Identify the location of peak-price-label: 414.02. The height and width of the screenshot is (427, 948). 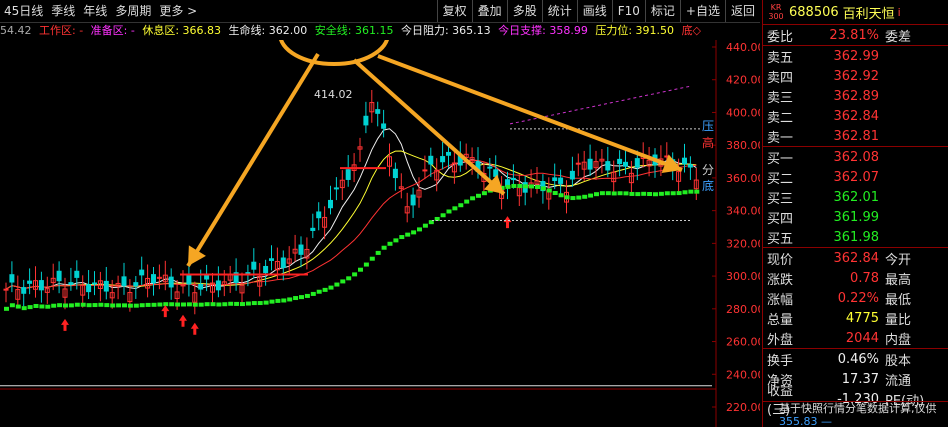
(333, 94).